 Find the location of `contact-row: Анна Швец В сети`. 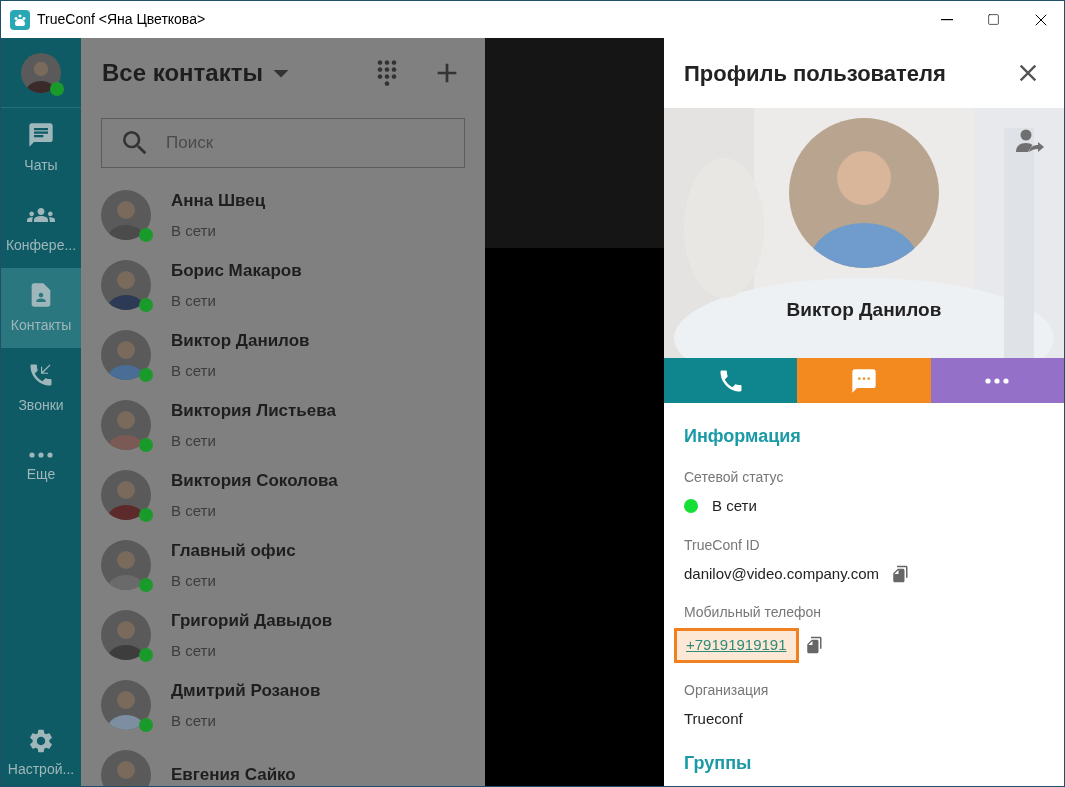

contact-row: Анна Швец В сети is located at coordinates (283, 215).